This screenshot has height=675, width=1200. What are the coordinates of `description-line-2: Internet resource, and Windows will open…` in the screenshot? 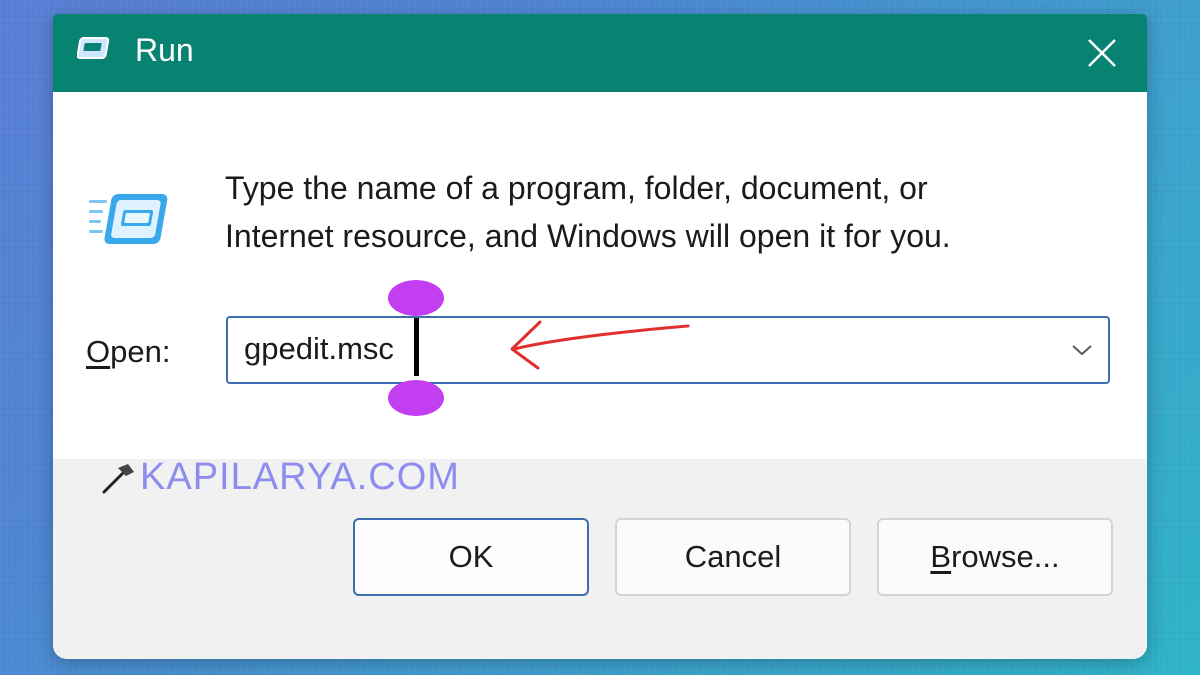 It's located at (588, 236).